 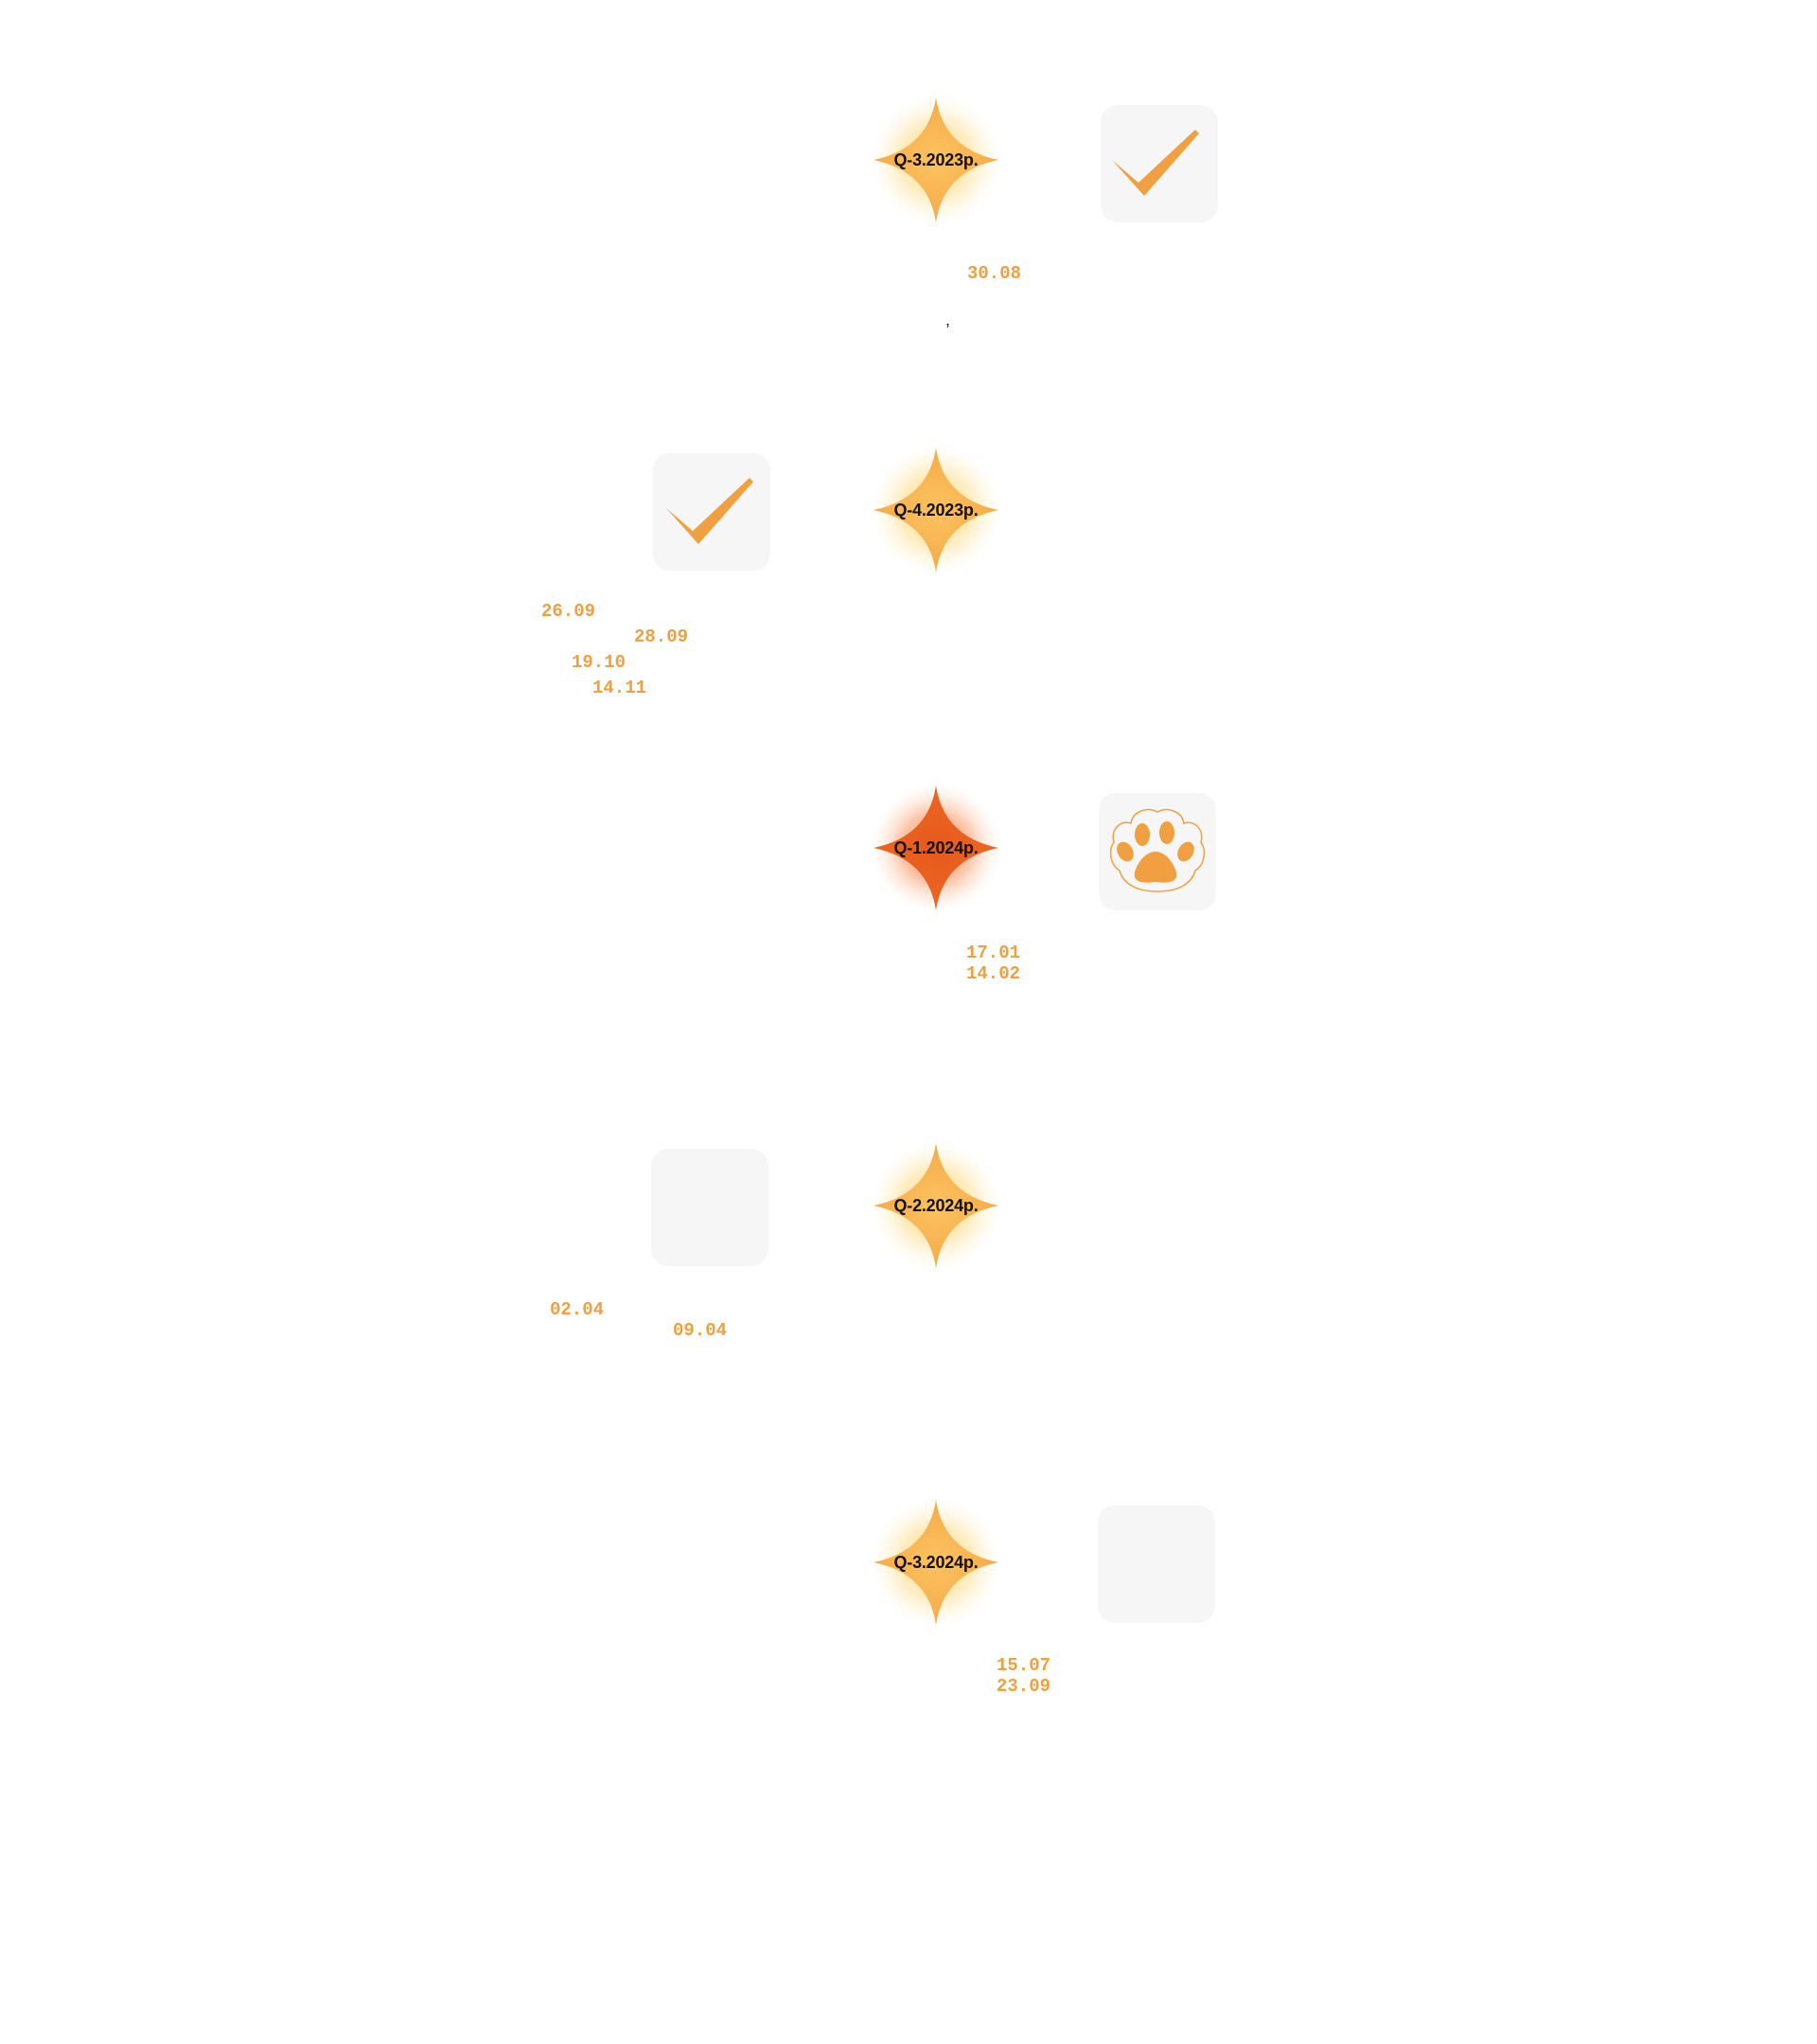 I want to click on milestone-dates: 15.07 23.09, so click(x=1023, y=1676).